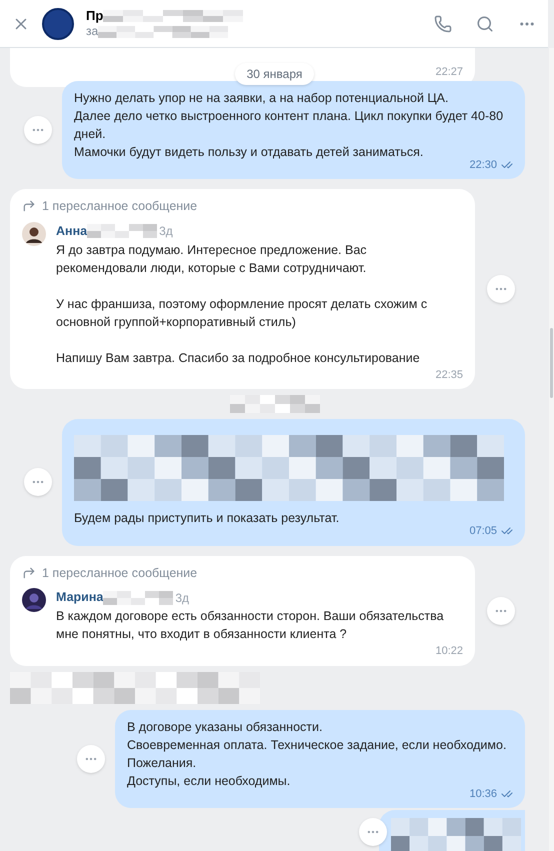  Describe the element at coordinates (289, 125) in the screenshot. I see `message-text: Далее дело четко выстроенного контент плана. Цикл покупки будет 40-80 дней.` at that location.